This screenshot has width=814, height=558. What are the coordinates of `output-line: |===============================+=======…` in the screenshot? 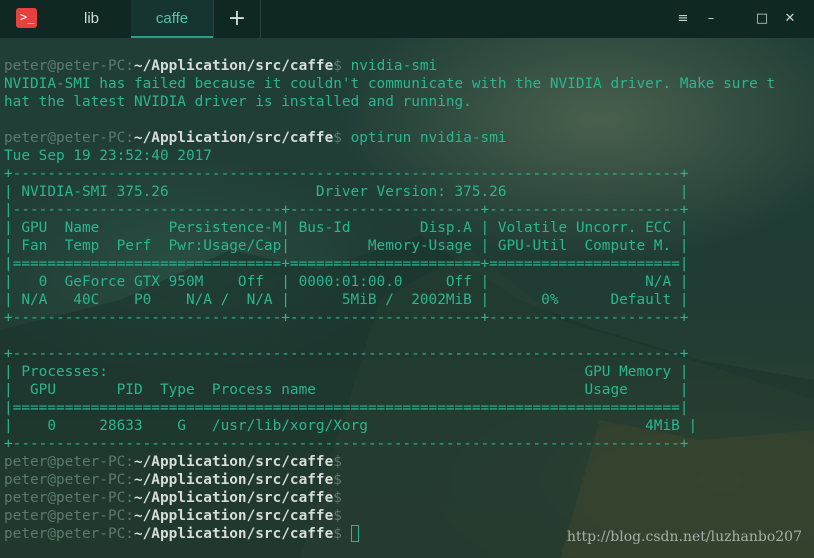 It's located at (346, 264).